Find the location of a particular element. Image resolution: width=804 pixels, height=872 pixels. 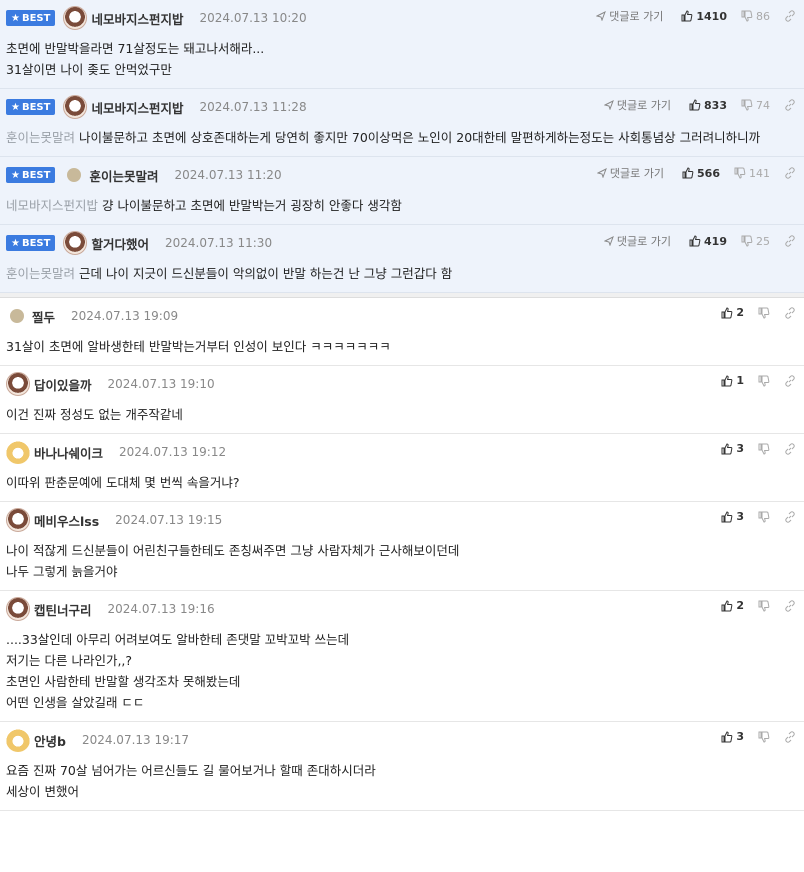

like-button: 1 is located at coordinates (732, 380).